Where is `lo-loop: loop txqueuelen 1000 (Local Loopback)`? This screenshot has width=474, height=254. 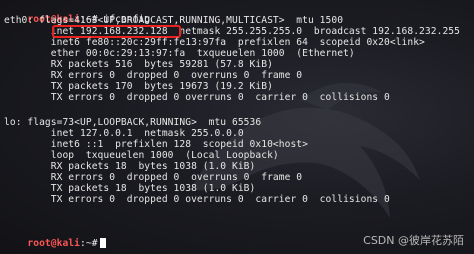 lo-loop: loop txqueuelen 1000 (Local Loopback) is located at coordinates (141, 155).